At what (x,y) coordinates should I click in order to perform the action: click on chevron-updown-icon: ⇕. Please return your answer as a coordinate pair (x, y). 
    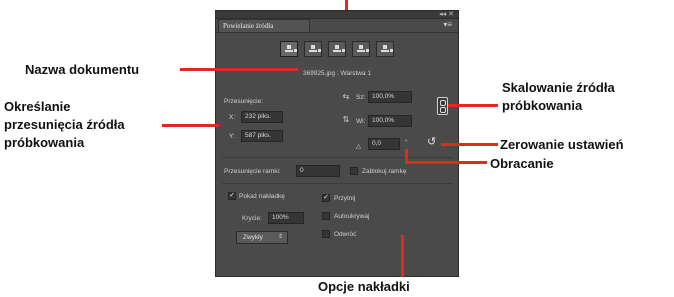
    Looking at the image, I should click on (280, 237).